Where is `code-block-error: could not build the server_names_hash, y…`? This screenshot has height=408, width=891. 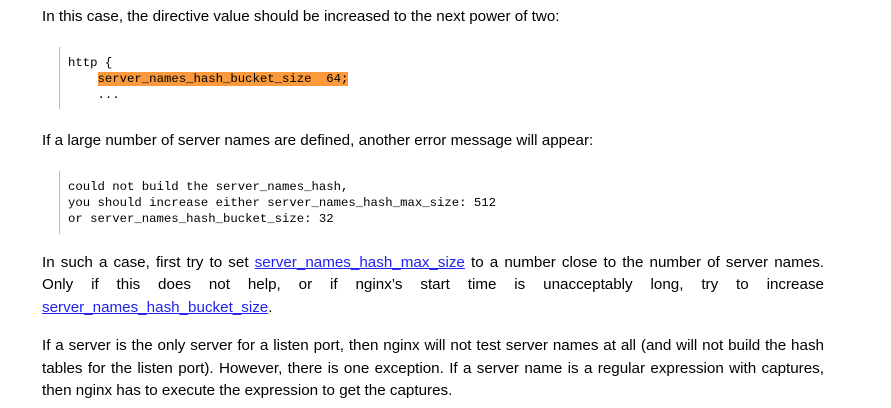 code-block-error: could not build the server_names_hash, y… is located at coordinates (441, 202).